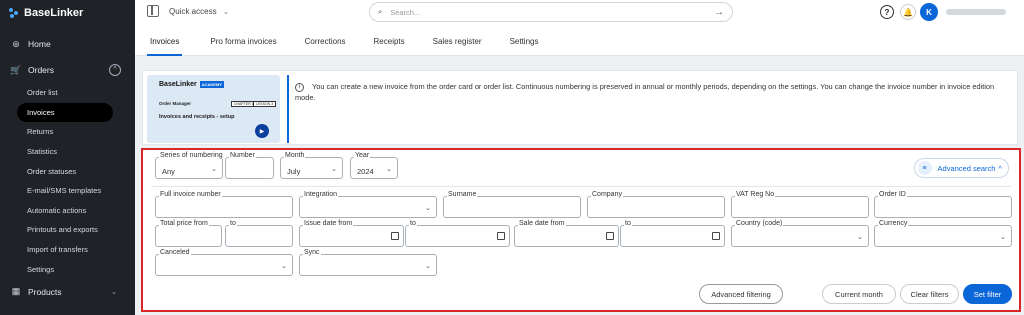  I want to click on advanced-search-button: ≡ Advanced search ^, so click(961, 168).